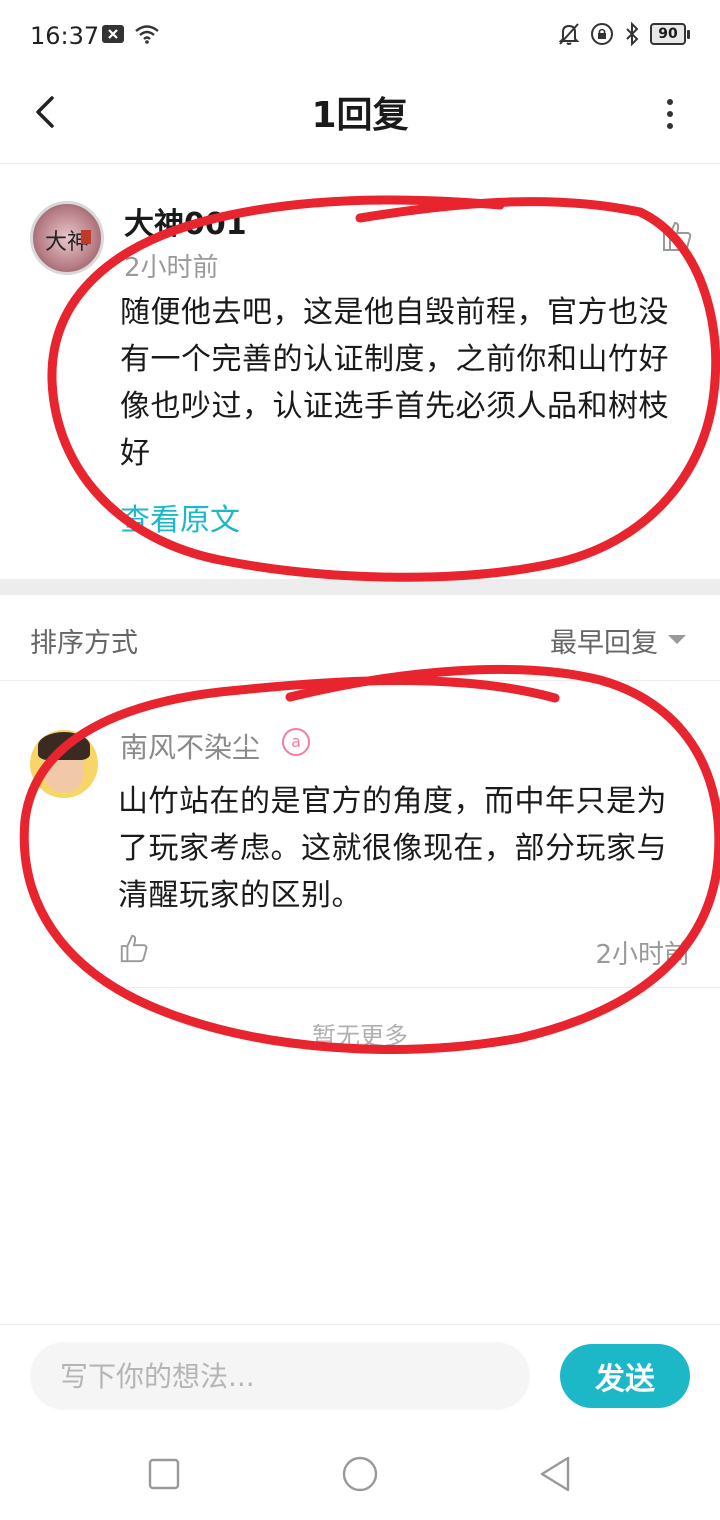 The height and width of the screenshot is (1520, 720). What do you see at coordinates (185, 221) in the screenshot?
I see `comment-username: 大神001` at bounding box center [185, 221].